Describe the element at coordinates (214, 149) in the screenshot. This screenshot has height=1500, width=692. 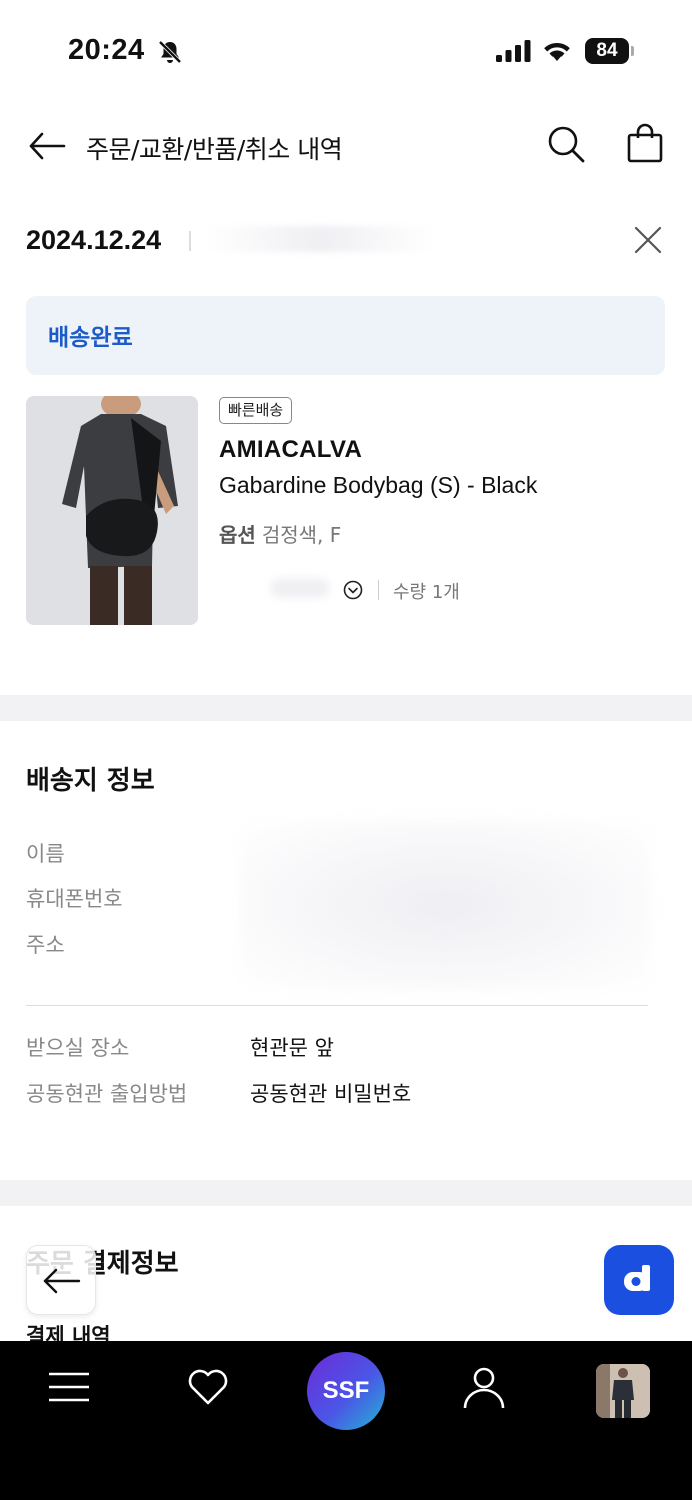
I see `page-title: 주문/교환/반품/취소 내역` at that location.